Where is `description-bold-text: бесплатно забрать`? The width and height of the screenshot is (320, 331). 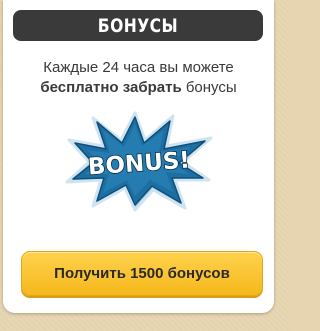
description-bold-text: бесплатно забрать is located at coordinates (111, 87).